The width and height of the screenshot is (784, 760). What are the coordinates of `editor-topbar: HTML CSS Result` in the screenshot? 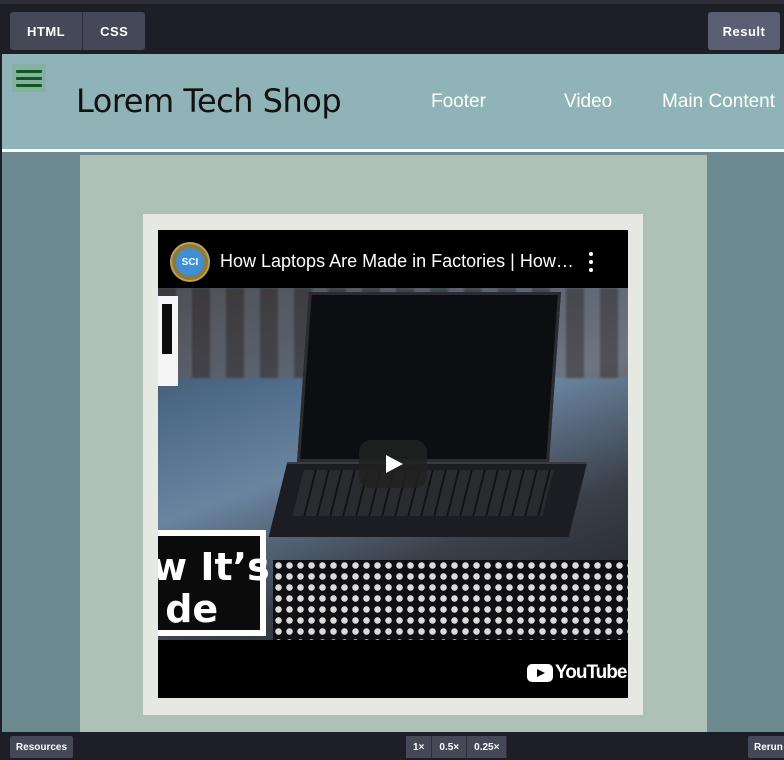 It's located at (392, 27).